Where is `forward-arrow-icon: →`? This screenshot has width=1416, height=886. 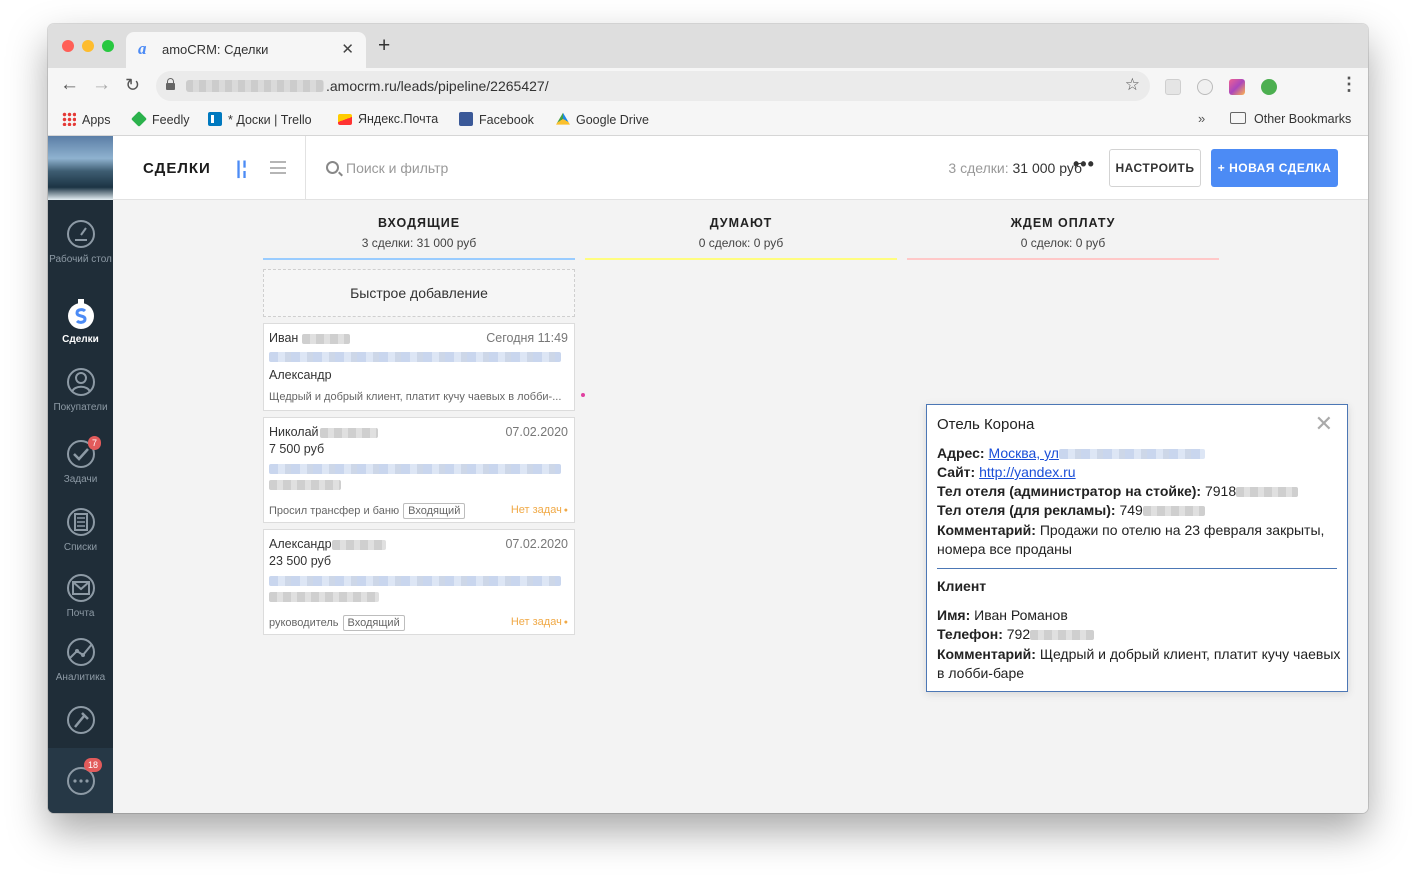 forward-arrow-icon: → is located at coordinates (101, 85).